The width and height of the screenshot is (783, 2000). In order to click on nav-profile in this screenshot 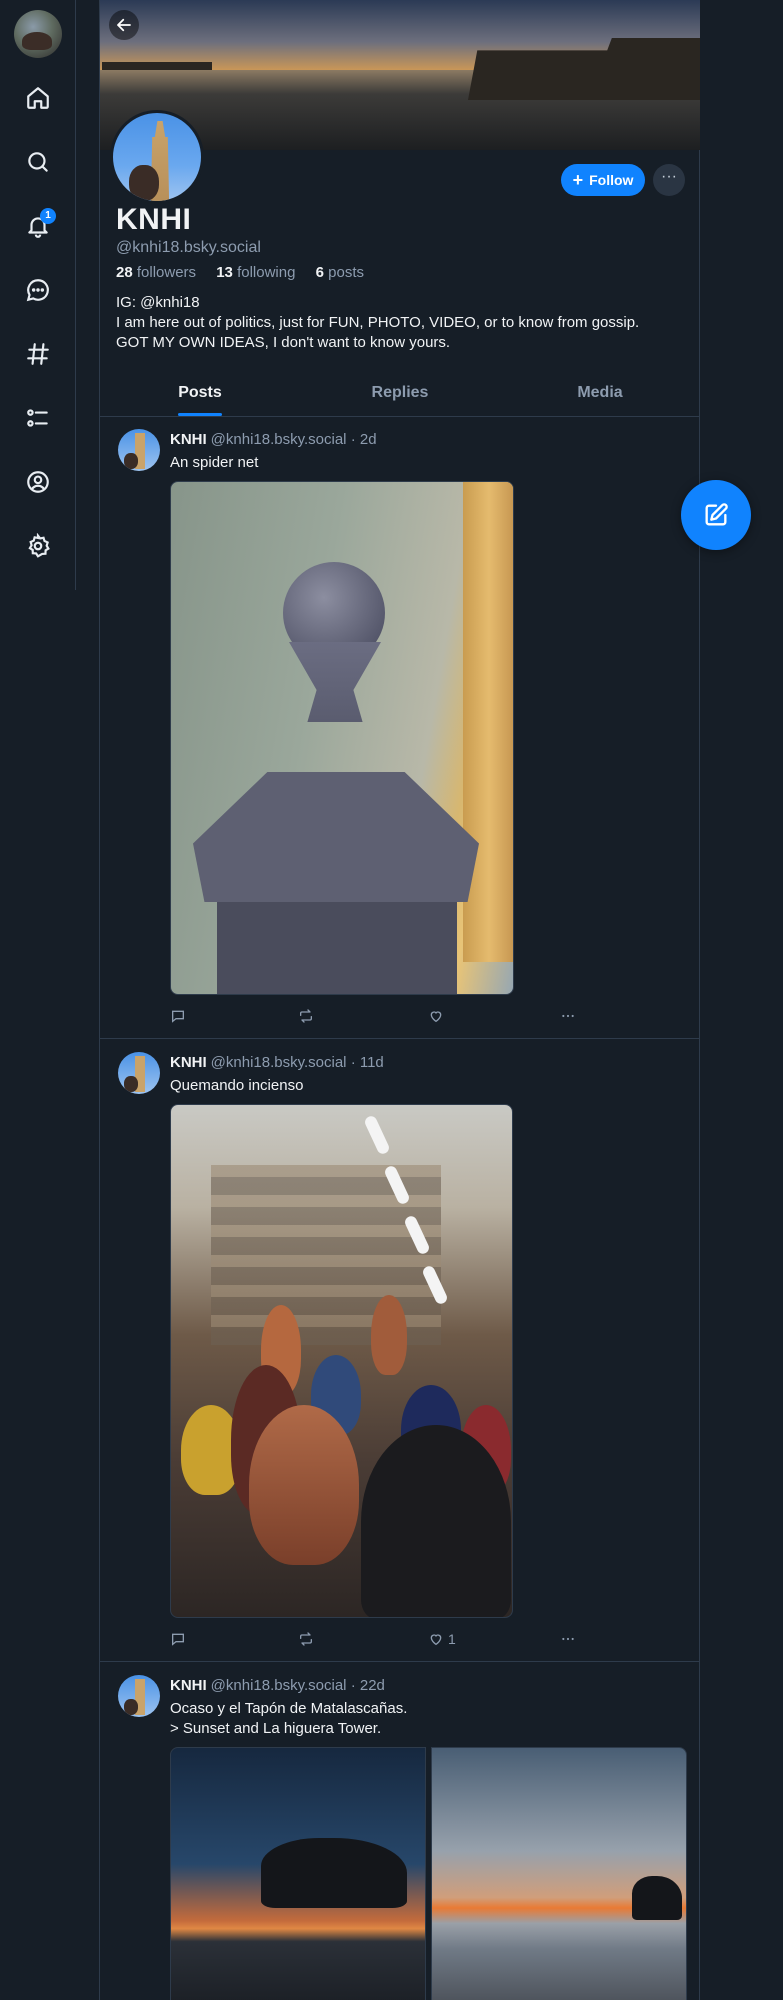, I will do `click(38, 482)`.